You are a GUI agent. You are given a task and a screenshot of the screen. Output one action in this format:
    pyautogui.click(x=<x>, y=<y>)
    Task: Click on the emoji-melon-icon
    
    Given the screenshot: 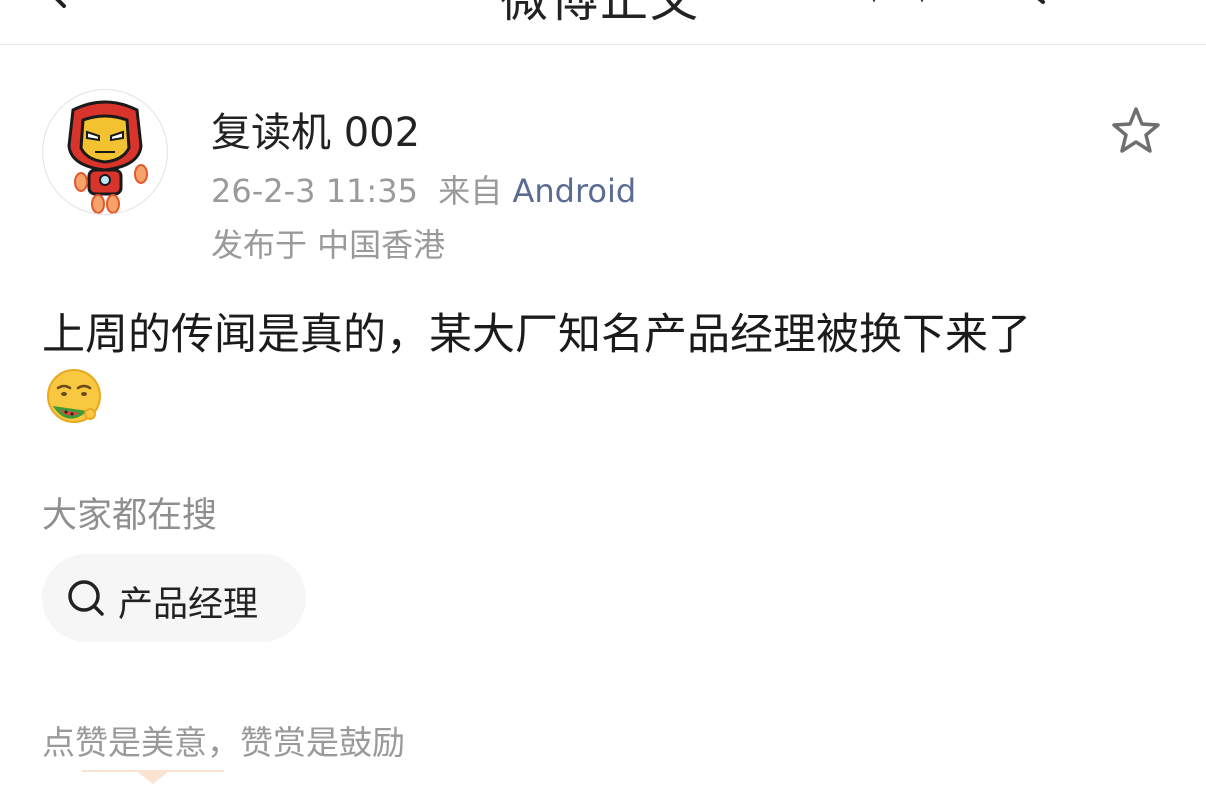 What is the action you would take?
    pyautogui.click(x=74, y=396)
    